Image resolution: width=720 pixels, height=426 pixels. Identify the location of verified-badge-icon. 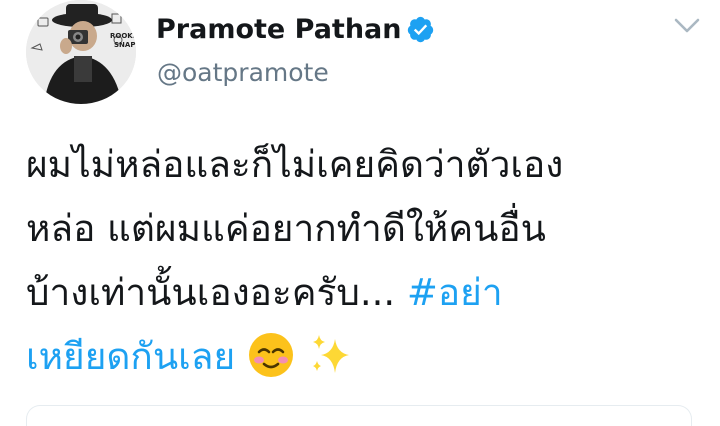
(420, 29).